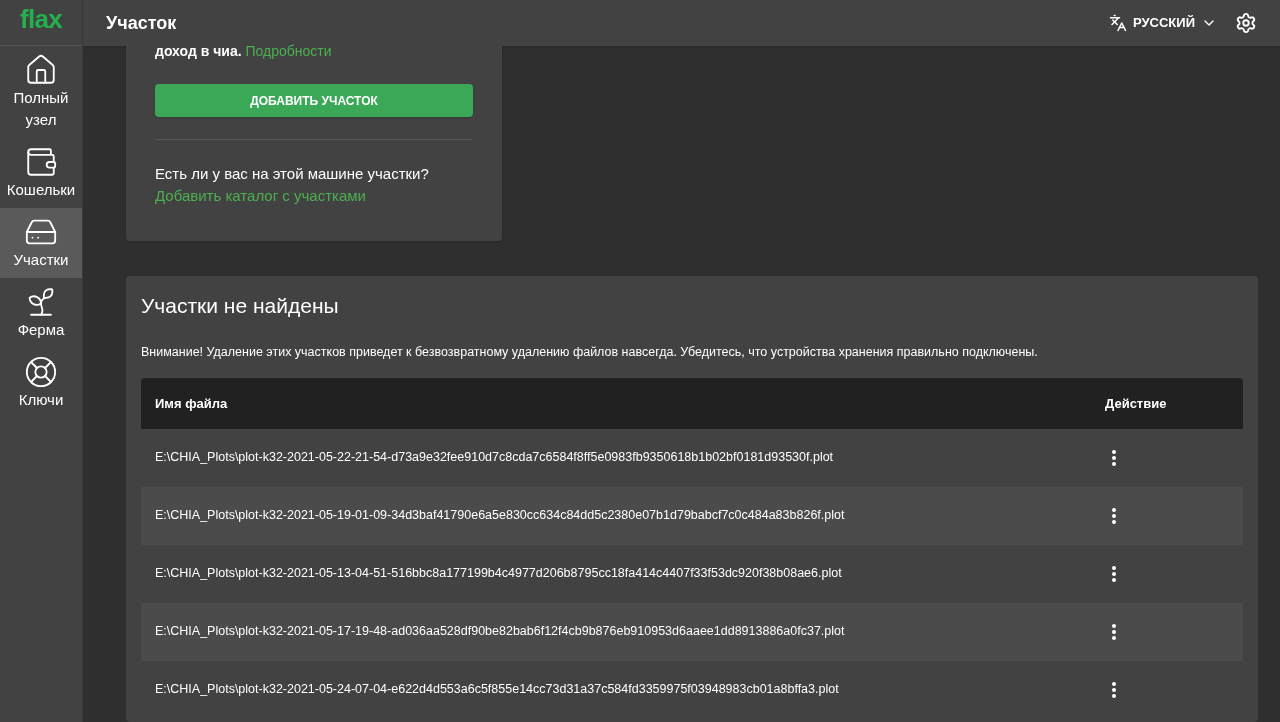  What do you see at coordinates (590, 352) in the screenshot?
I see `warning-text: Внимание! Удаление этих участков приведет к безвозвратному удалению файлов навсегда. Убедитесь, что устройства хранения правильно подключены.` at bounding box center [590, 352].